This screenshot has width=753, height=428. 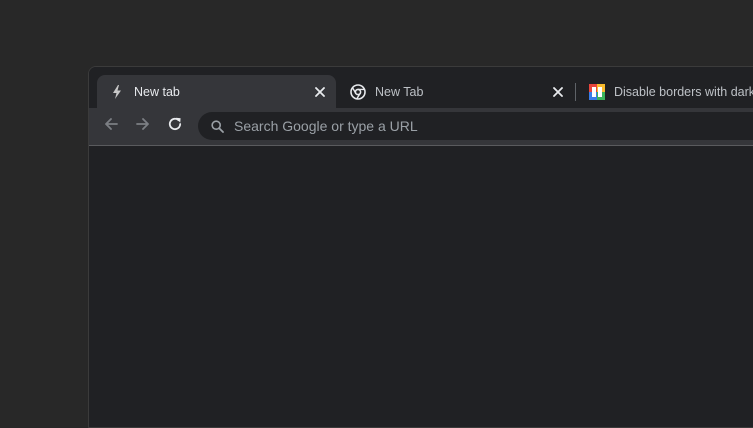 I want to click on tab-separator, so click(x=575, y=92).